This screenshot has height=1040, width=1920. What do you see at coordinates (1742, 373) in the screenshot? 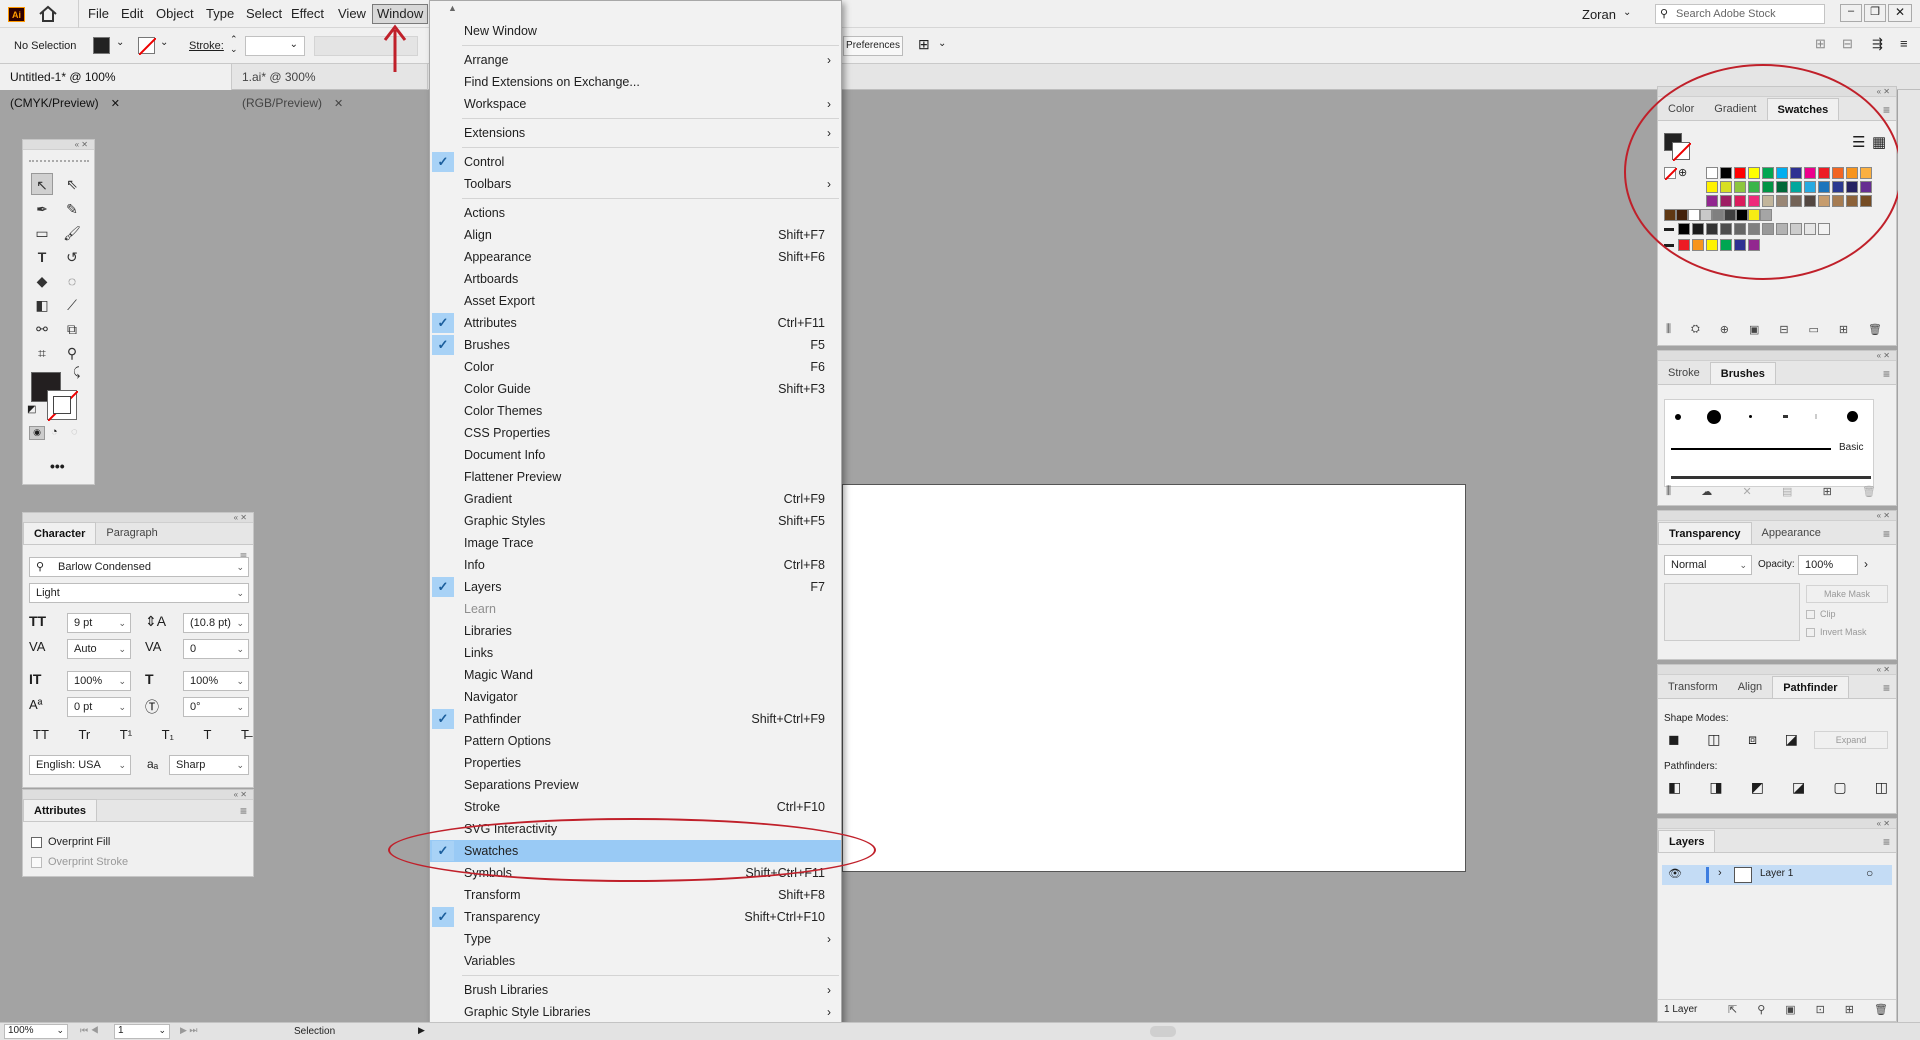
I see `tab-brushes: Brushes` at bounding box center [1742, 373].